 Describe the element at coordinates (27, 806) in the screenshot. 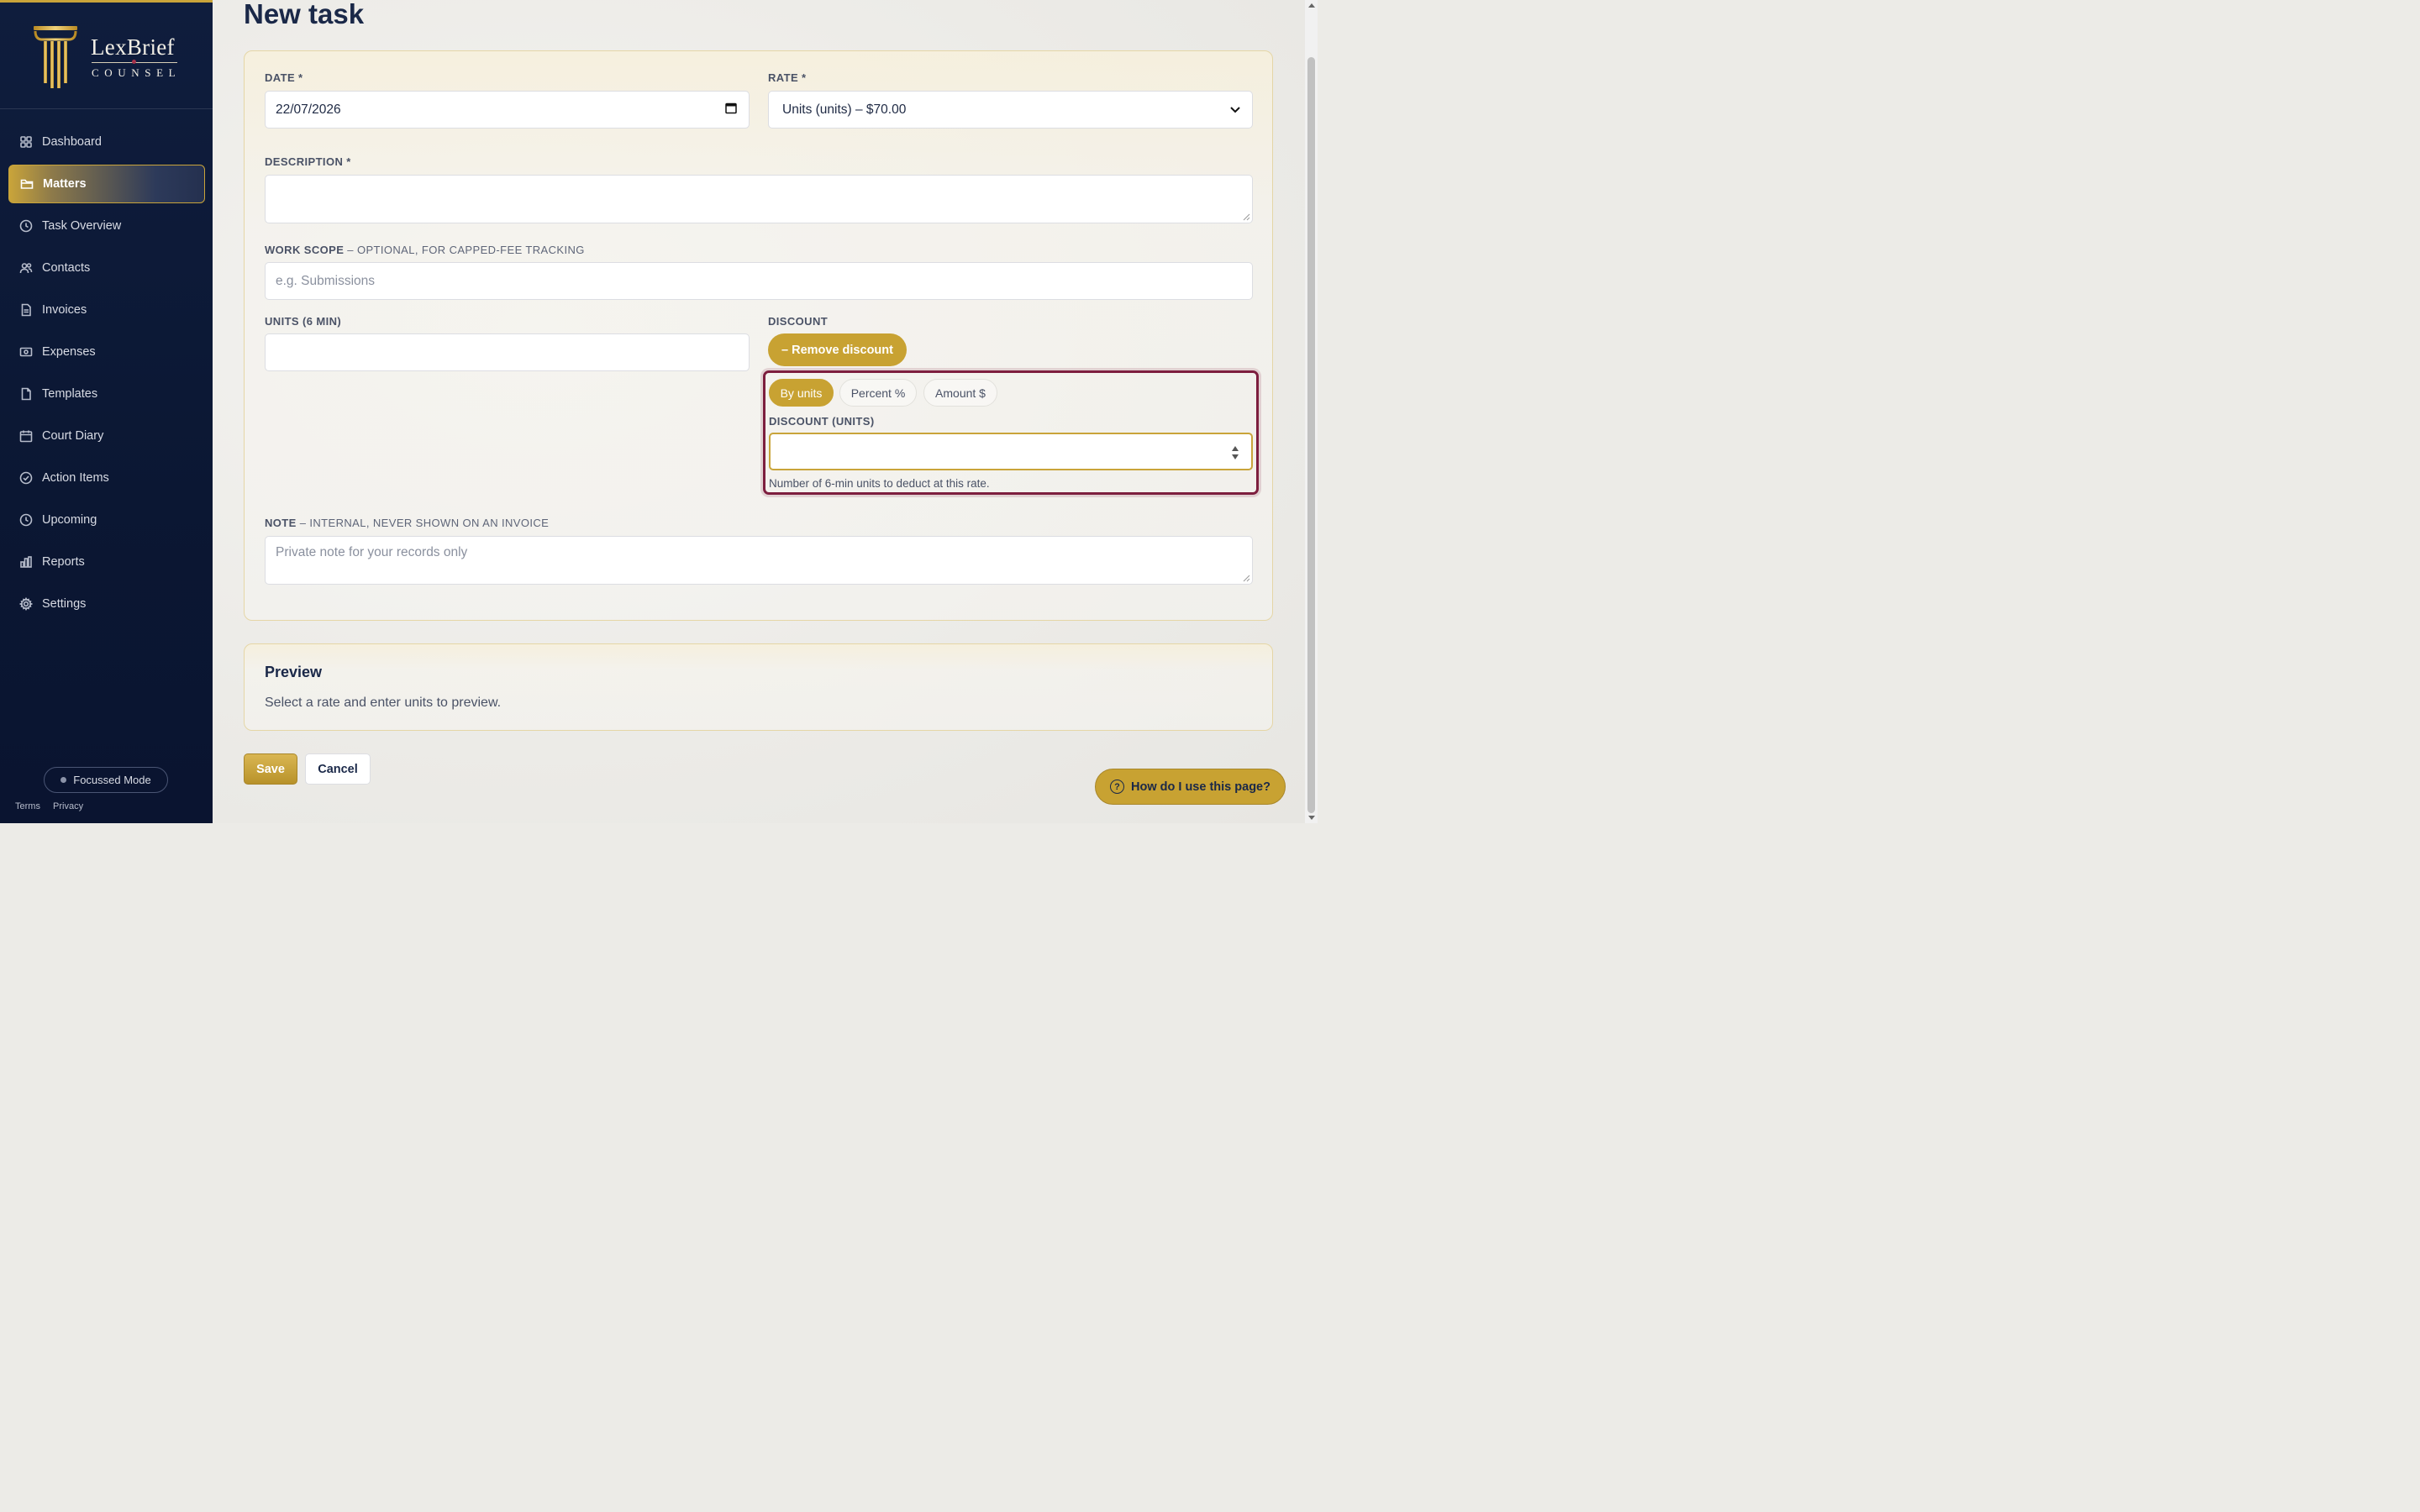

I see `terms-link: Terms` at that location.